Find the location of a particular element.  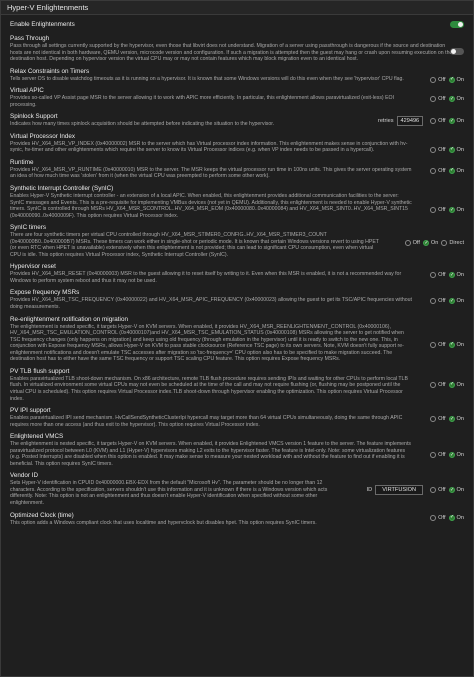

spinlock-controls: retries 429496 Off On is located at coordinates (420, 121).